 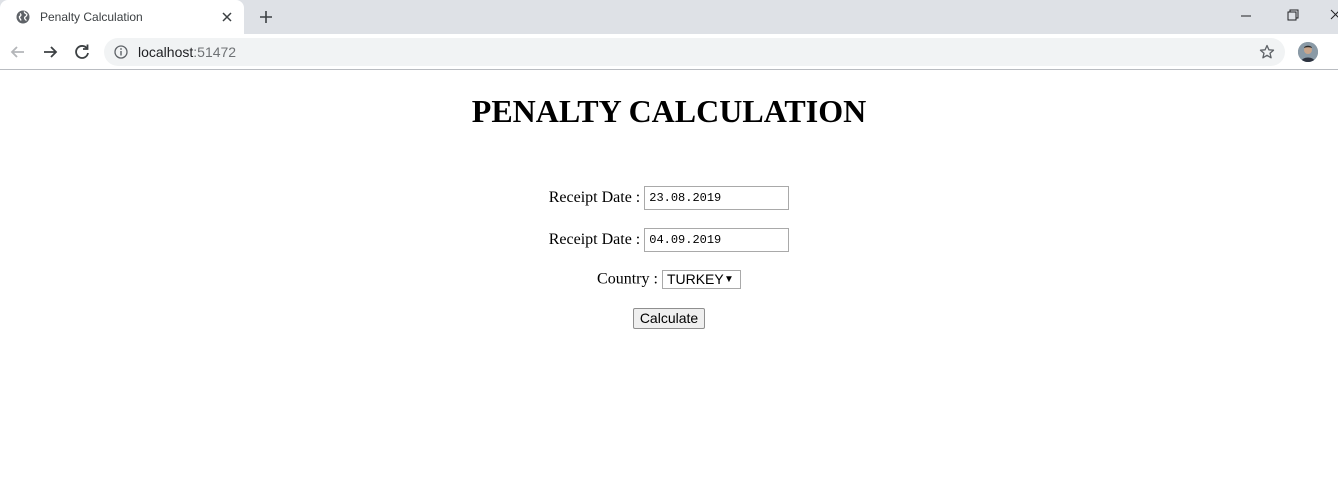 I want to click on tab-title: Penalty Calculation, so click(x=91, y=17).